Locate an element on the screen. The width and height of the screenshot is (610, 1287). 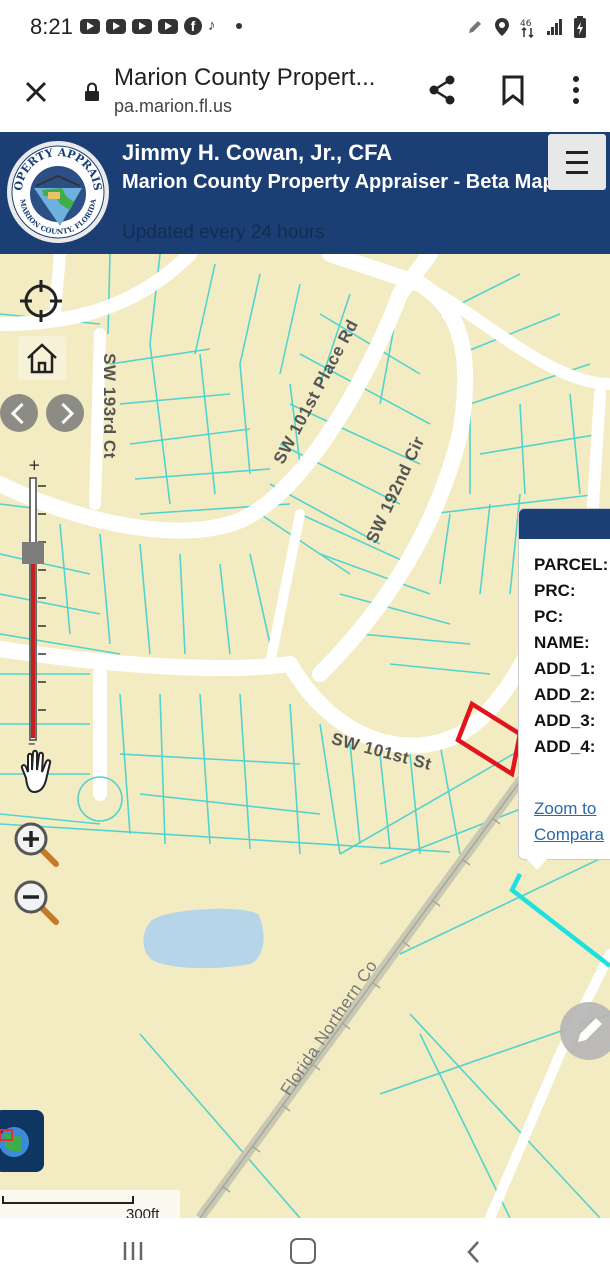
field-pc: PC: is located at coordinates (549, 616).